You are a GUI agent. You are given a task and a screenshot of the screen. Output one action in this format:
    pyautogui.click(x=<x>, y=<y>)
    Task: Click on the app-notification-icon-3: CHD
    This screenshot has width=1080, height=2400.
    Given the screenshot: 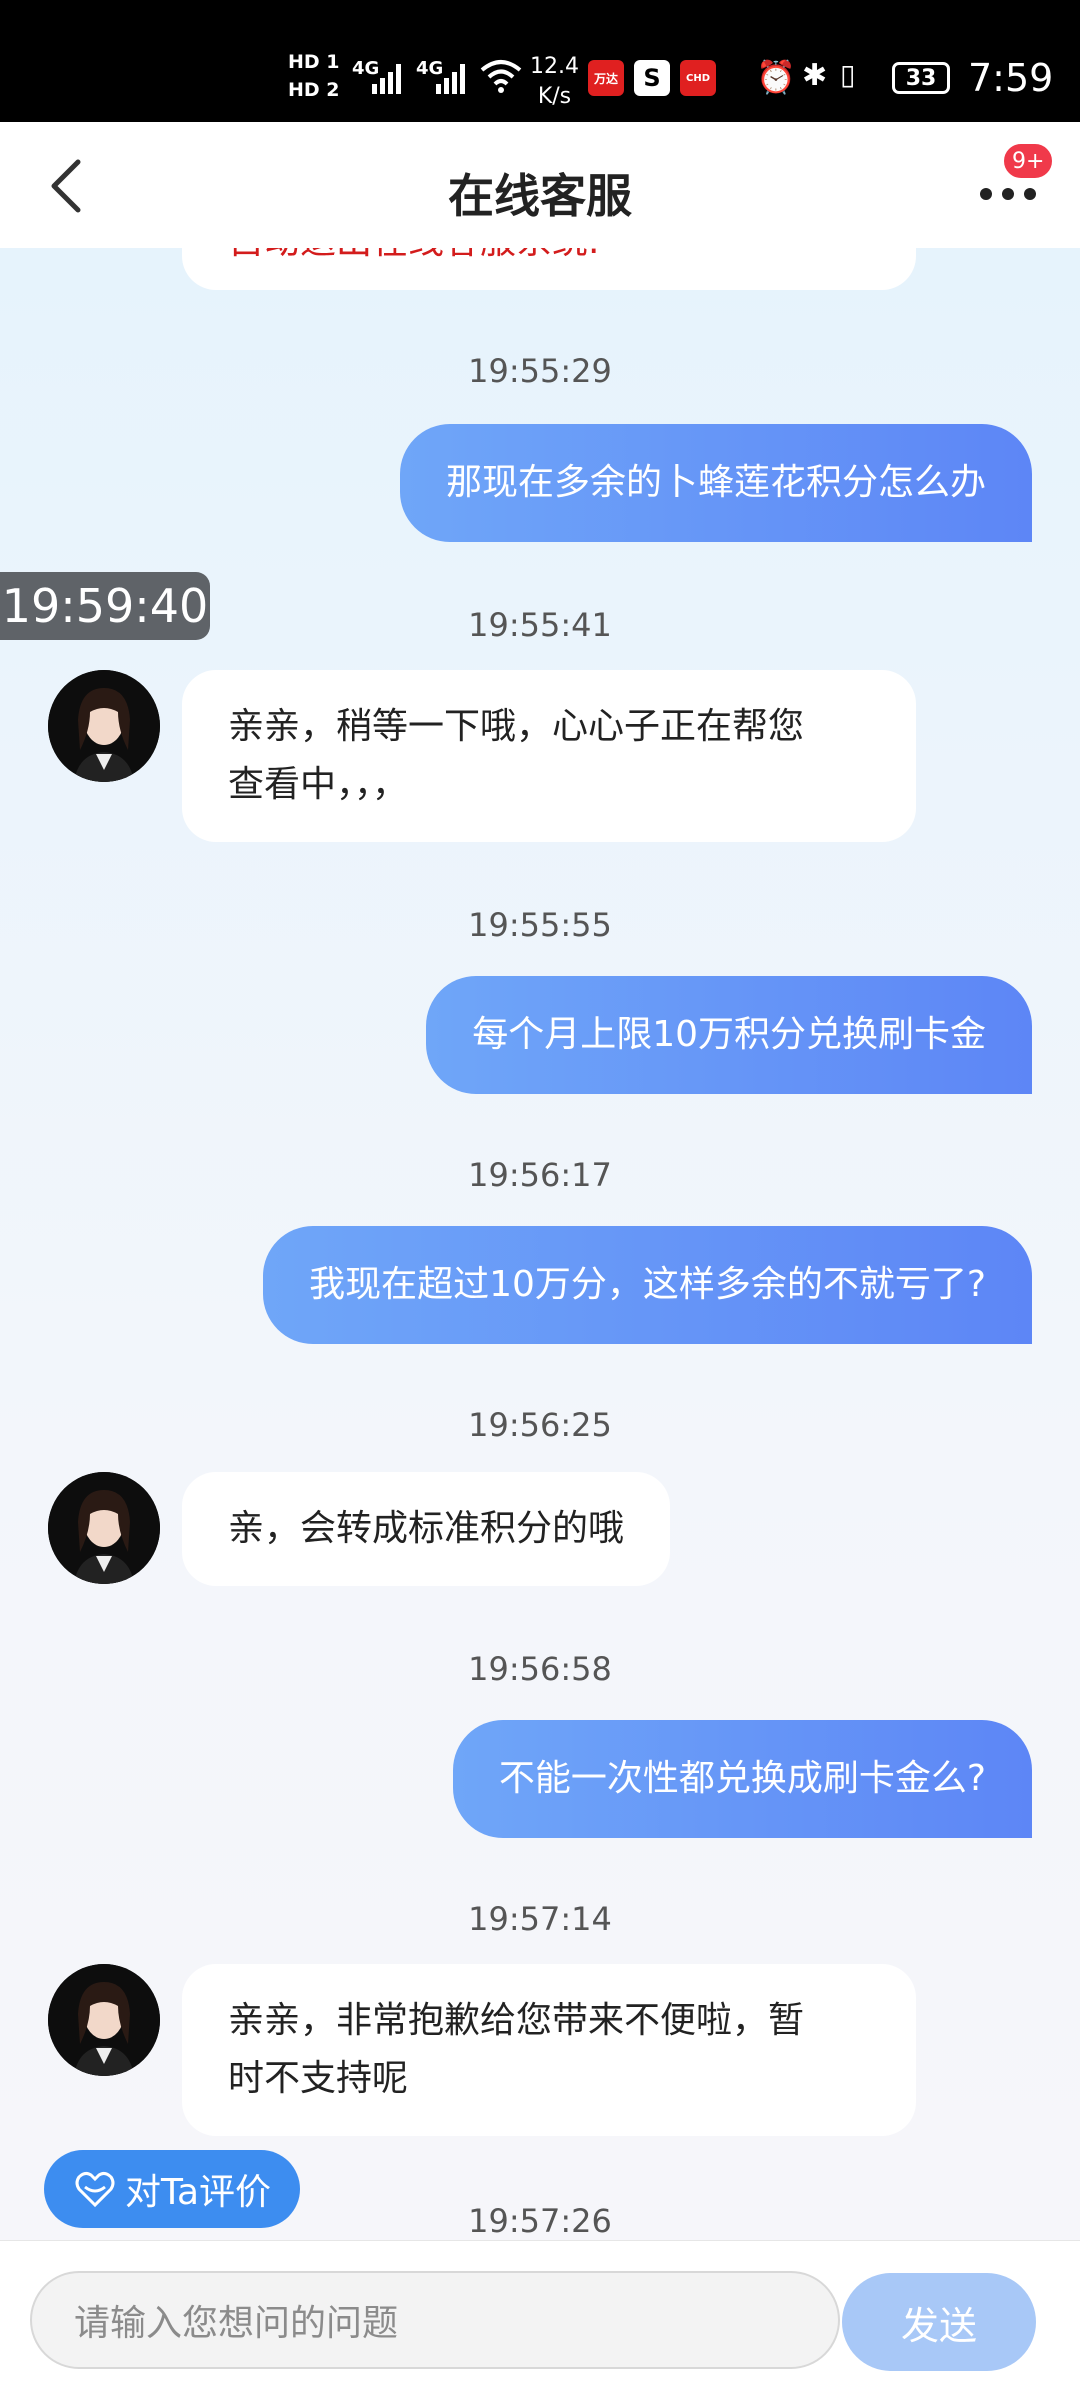 What is the action you would take?
    pyautogui.click(x=698, y=78)
    